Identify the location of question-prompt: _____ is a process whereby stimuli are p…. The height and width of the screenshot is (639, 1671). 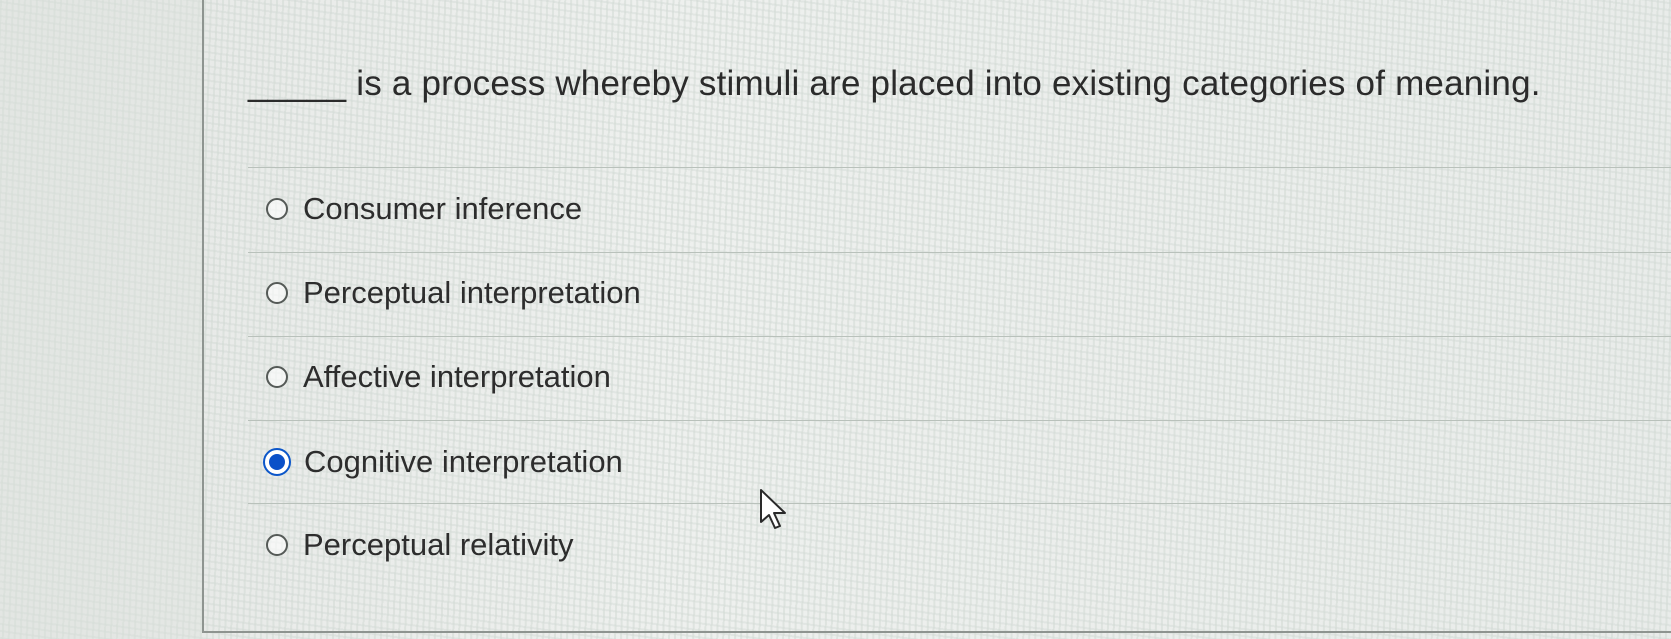
(894, 83).